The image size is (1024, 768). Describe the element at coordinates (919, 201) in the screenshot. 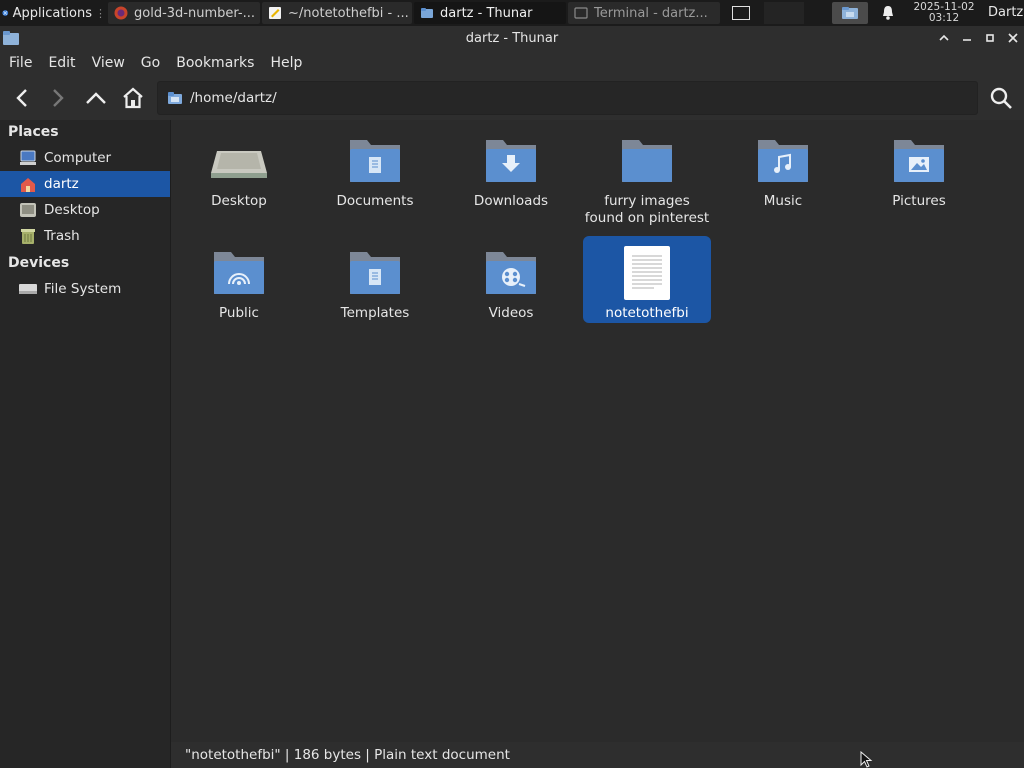

I see `file-item-label: Pictures` at that location.